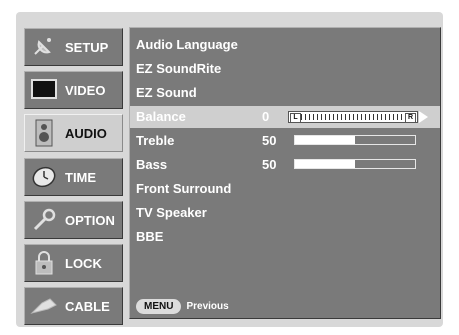 This screenshot has height=335, width=459. What do you see at coordinates (184, 188) in the screenshot?
I see `menu-item-label: Front Surround` at bounding box center [184, 188].